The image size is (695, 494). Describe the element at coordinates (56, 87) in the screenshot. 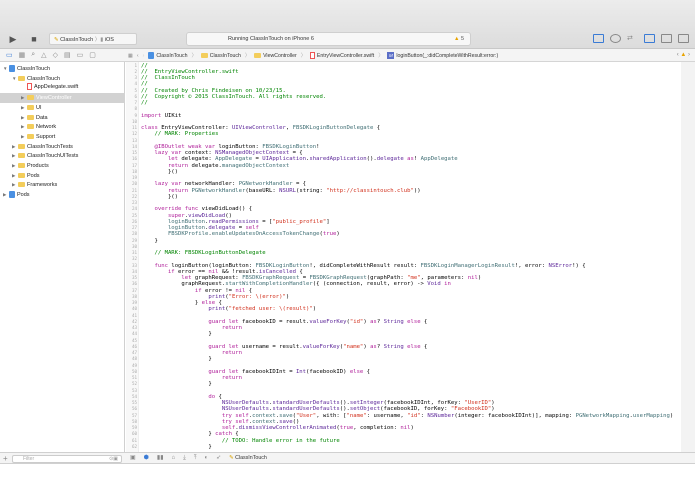

I see `navigator-item-label: AppDelegate.swift` at that location.